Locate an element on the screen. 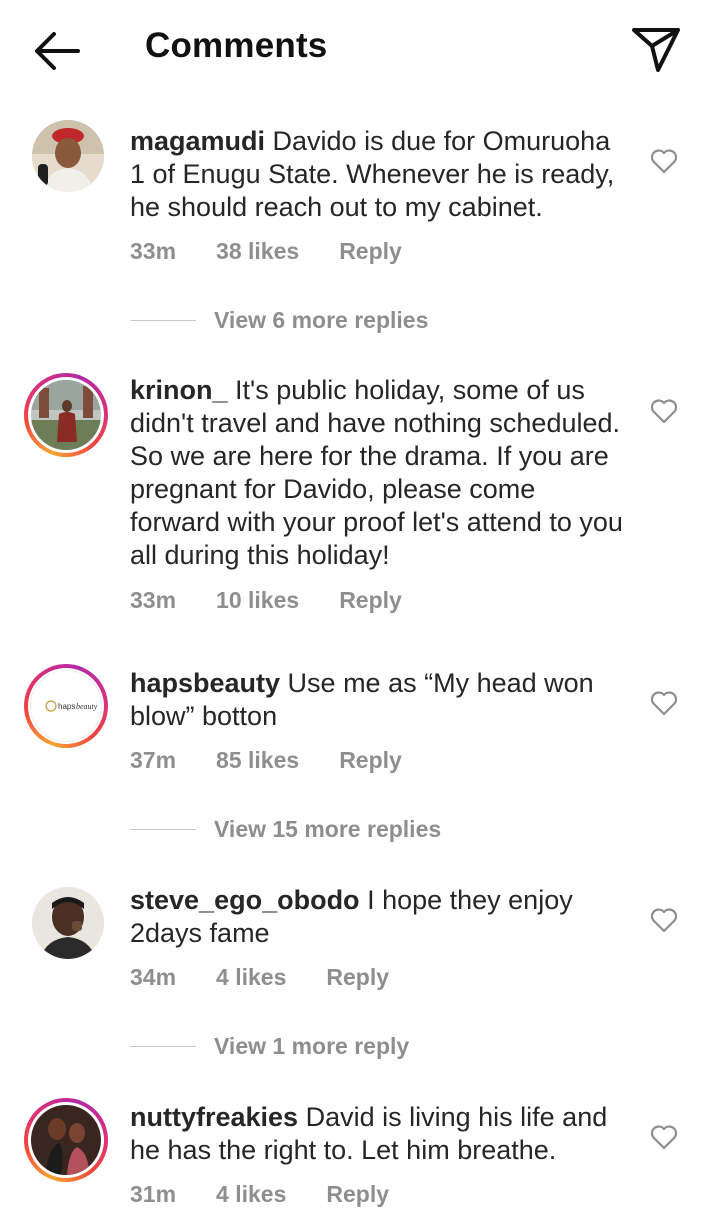 Image resolution: width=720 pixels, height=1209 pixels. comment-username: krinon_ is located at coordinates (179, 390).